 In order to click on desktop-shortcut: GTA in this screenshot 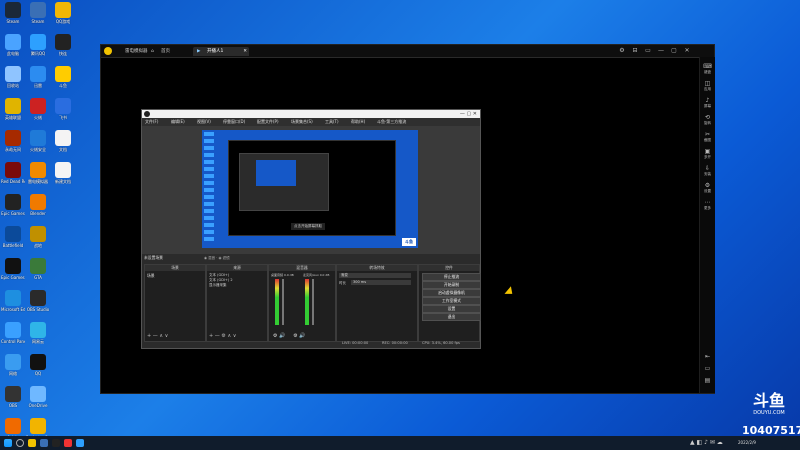, I will do `click(38, 269)`.